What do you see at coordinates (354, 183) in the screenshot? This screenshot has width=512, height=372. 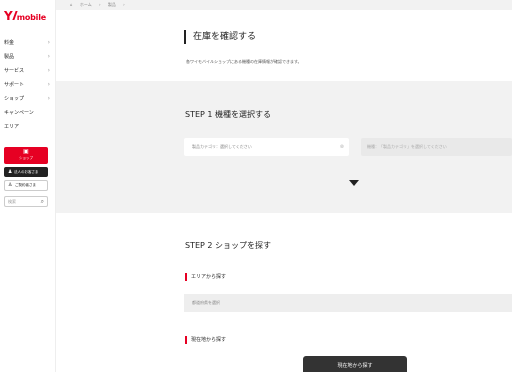 I see `arrow-down-icon` at bounding box center [354, 183].